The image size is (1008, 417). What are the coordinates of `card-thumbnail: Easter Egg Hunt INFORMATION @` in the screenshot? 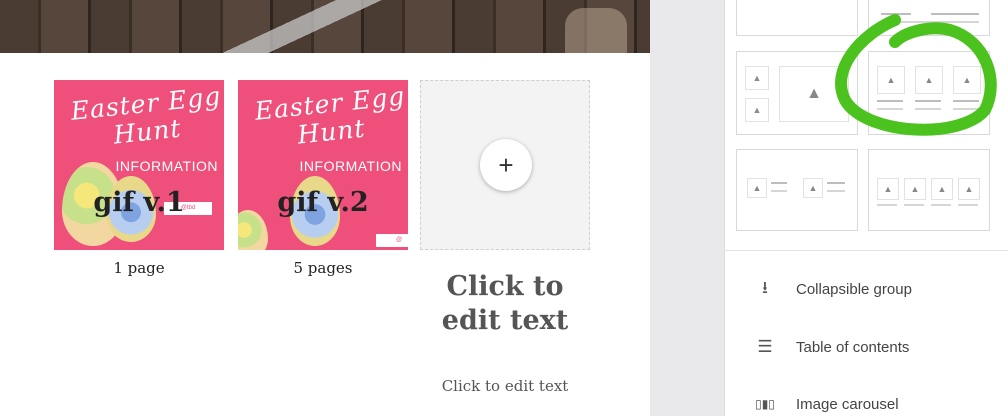 It's located at (323, 165).